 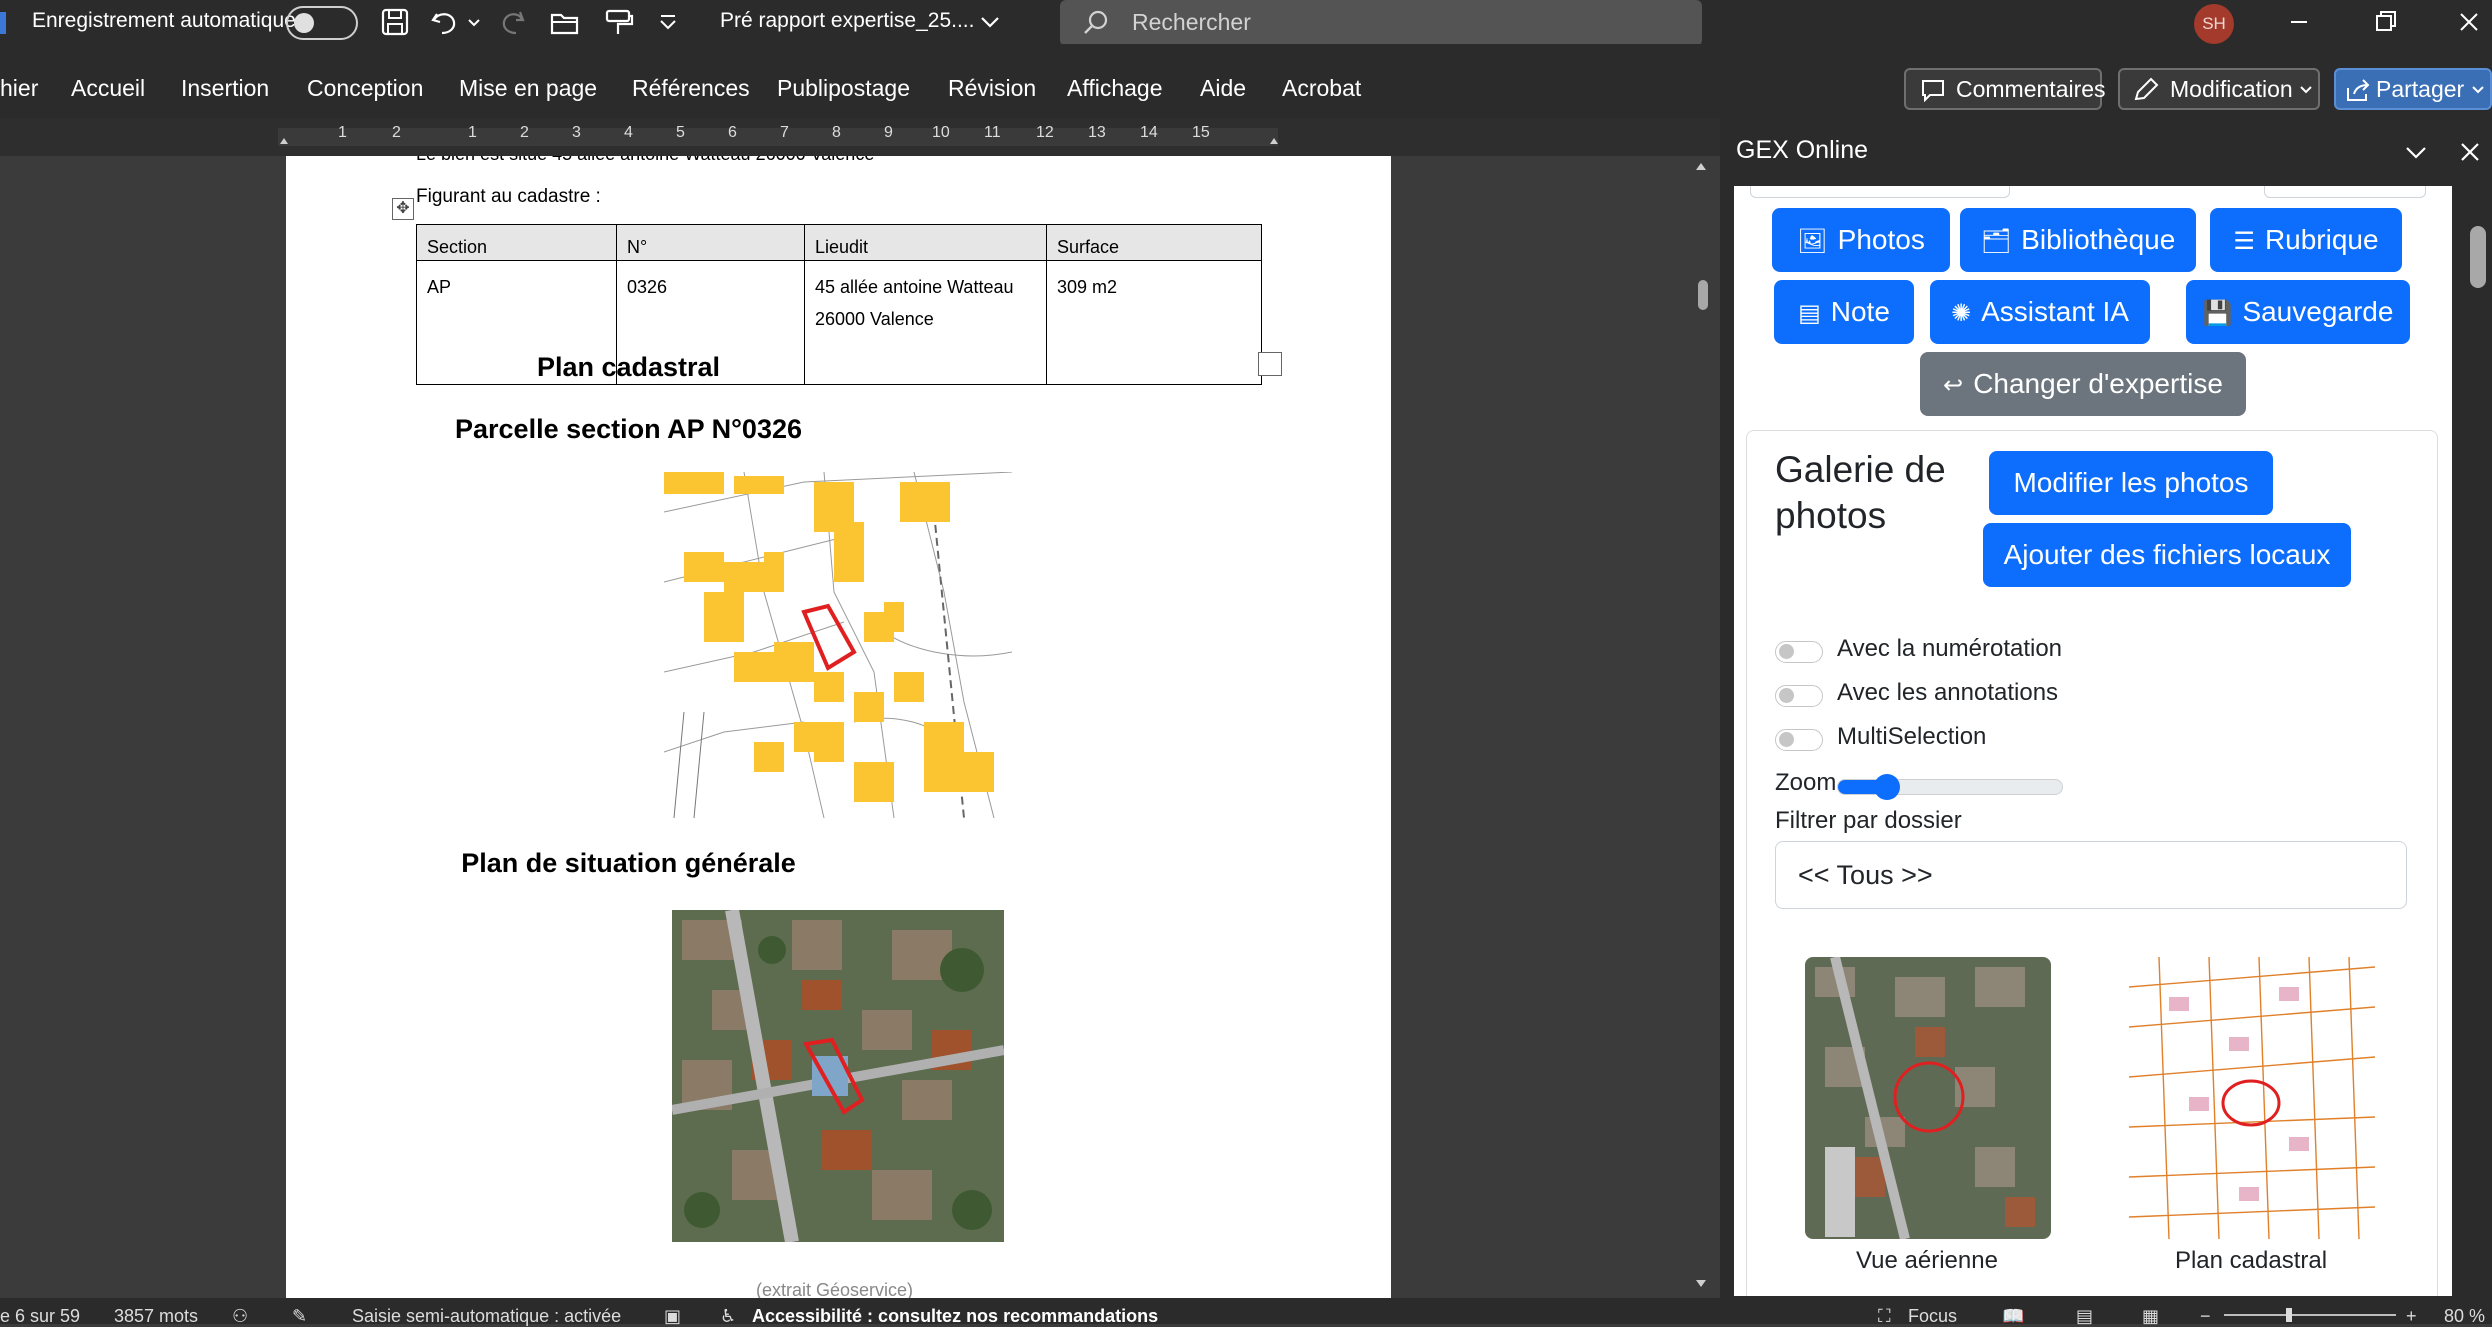 I want to click on tab-acrobat: Acrobat, so click(x=1321, y=88).